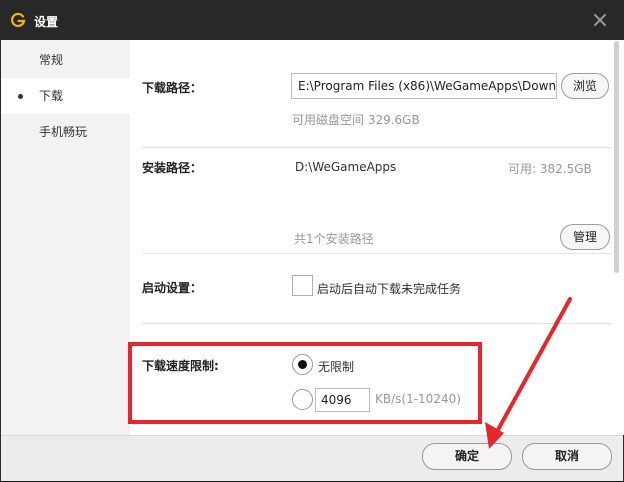 The height and width of the screenshot is (482, 624). What do you see at coordinates (46, 22) in the screenshot?
I see `window-title: 设置` at bounding box center [46, 22].